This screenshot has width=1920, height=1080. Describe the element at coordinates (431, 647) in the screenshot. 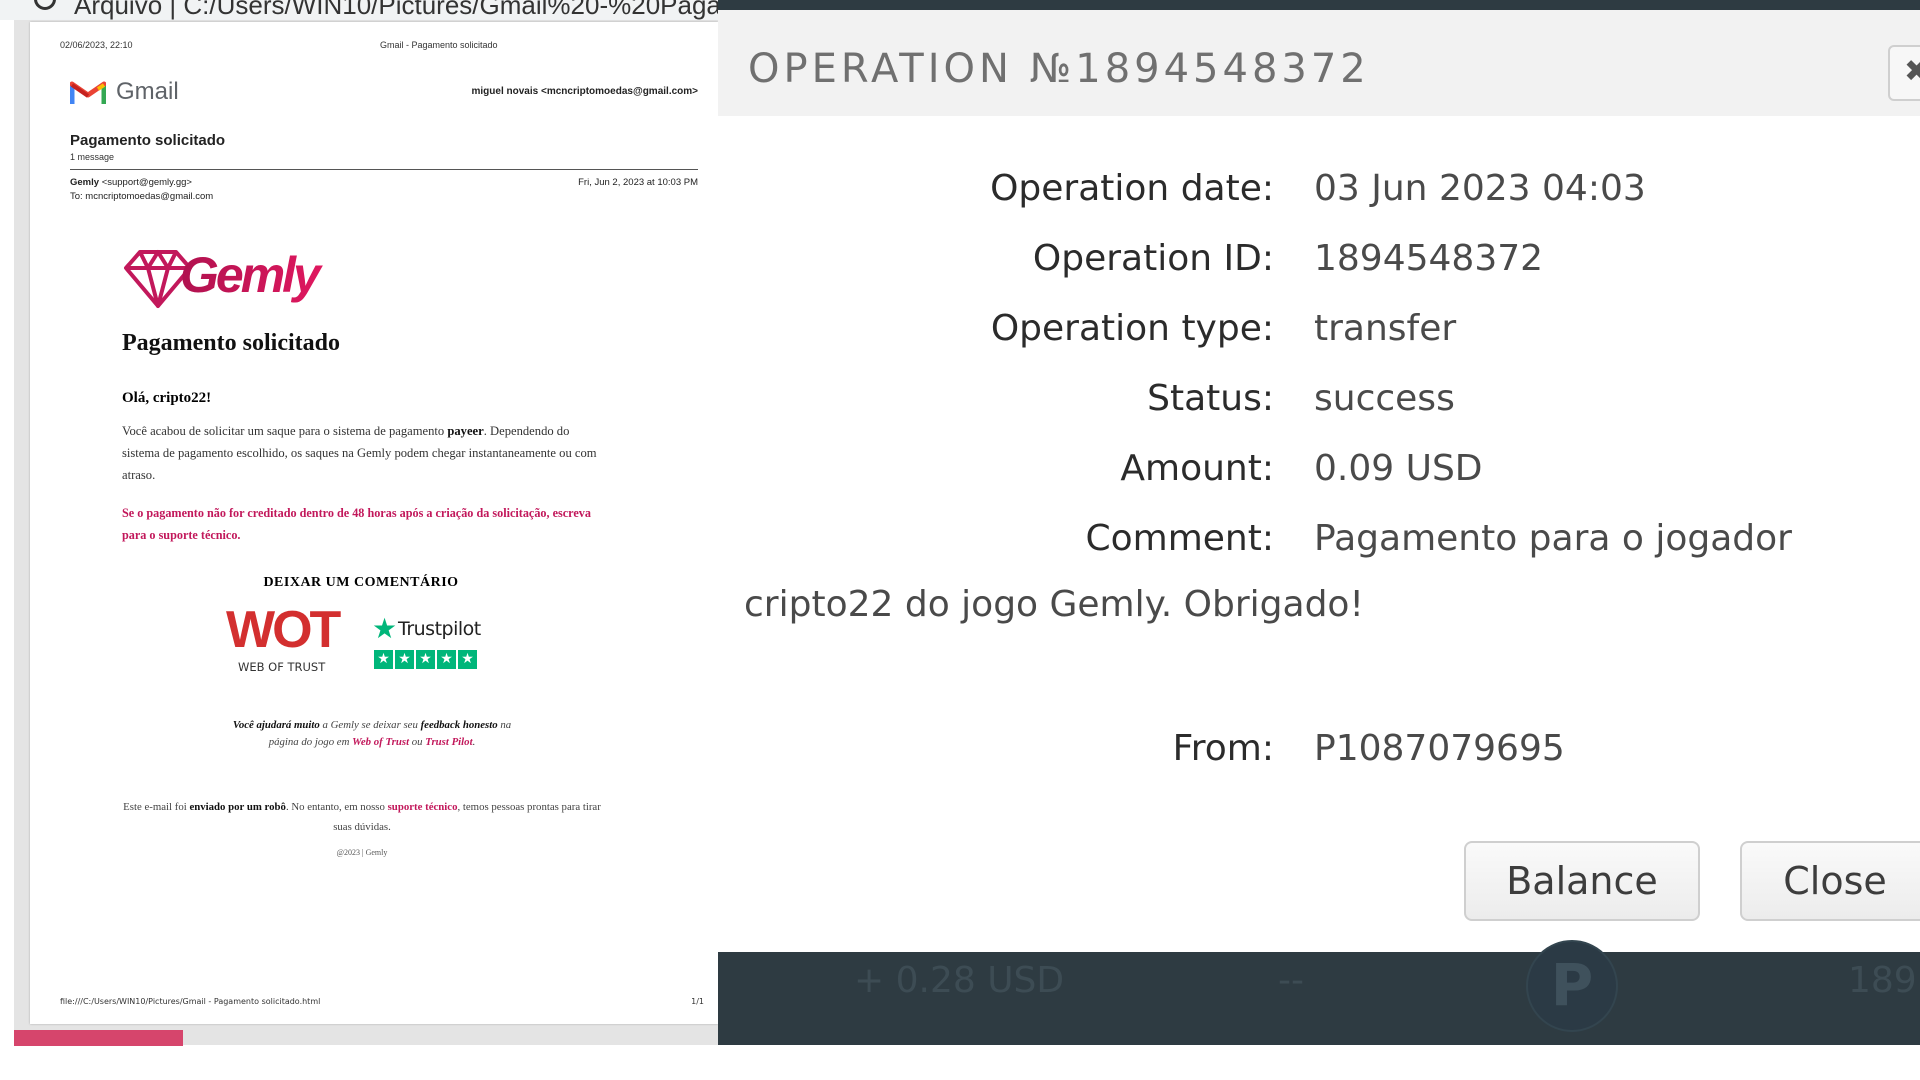

I see `trustpilot-badge: ★ Trustpilot ★ ★ ★ ★ ★` at that location.